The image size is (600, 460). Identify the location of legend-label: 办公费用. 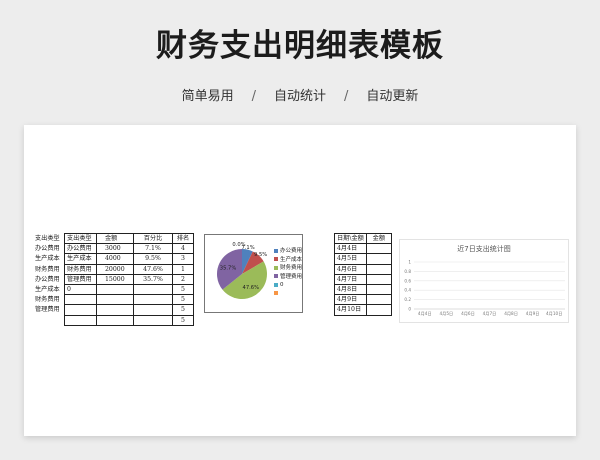
(291, 251).